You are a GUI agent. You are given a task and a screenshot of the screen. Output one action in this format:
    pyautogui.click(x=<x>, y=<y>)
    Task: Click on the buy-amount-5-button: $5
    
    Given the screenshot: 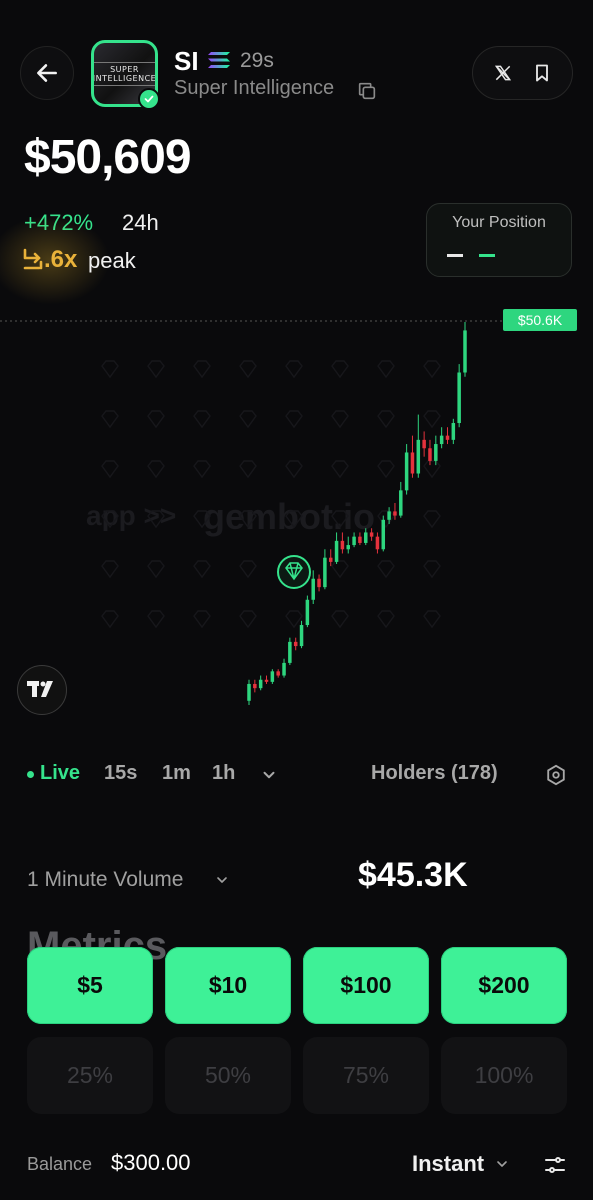 What is the action you would take?
    pyautogui.click(x=90, y=985)
    